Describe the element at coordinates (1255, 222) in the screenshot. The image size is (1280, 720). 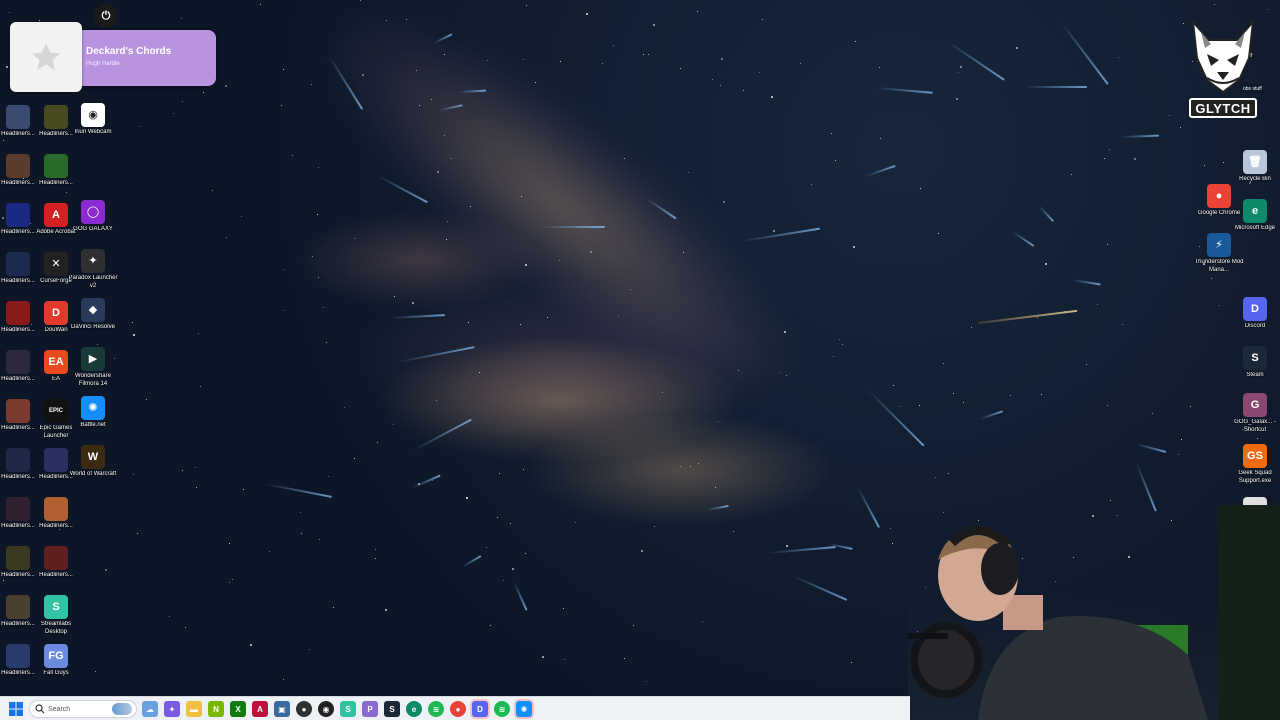
I see `desktop-icon-microsoft-edge: e Microsoft Edge` at that location.